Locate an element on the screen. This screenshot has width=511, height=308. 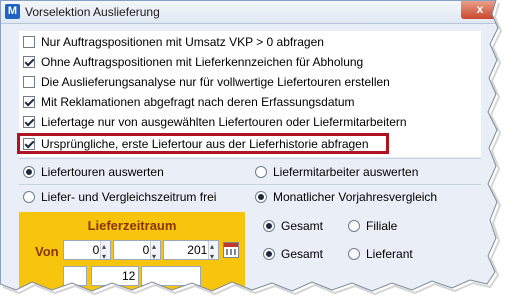
app-logo-icon: M is located at coordinates (12, 11).